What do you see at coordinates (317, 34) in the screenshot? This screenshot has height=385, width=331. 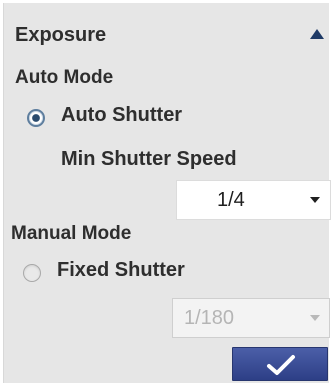 I see `collapse-triangle-up-icon` at bounding box center [317, 34].